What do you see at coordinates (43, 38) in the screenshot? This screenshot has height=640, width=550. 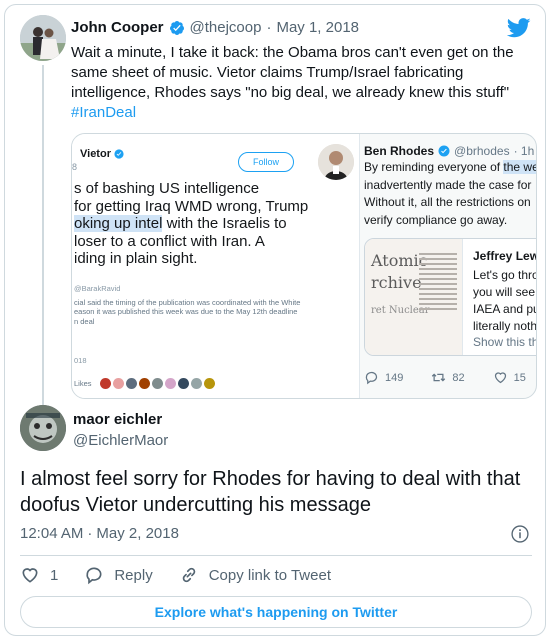 I see `quoted-author-avatar` at bounding box center [43, 38].